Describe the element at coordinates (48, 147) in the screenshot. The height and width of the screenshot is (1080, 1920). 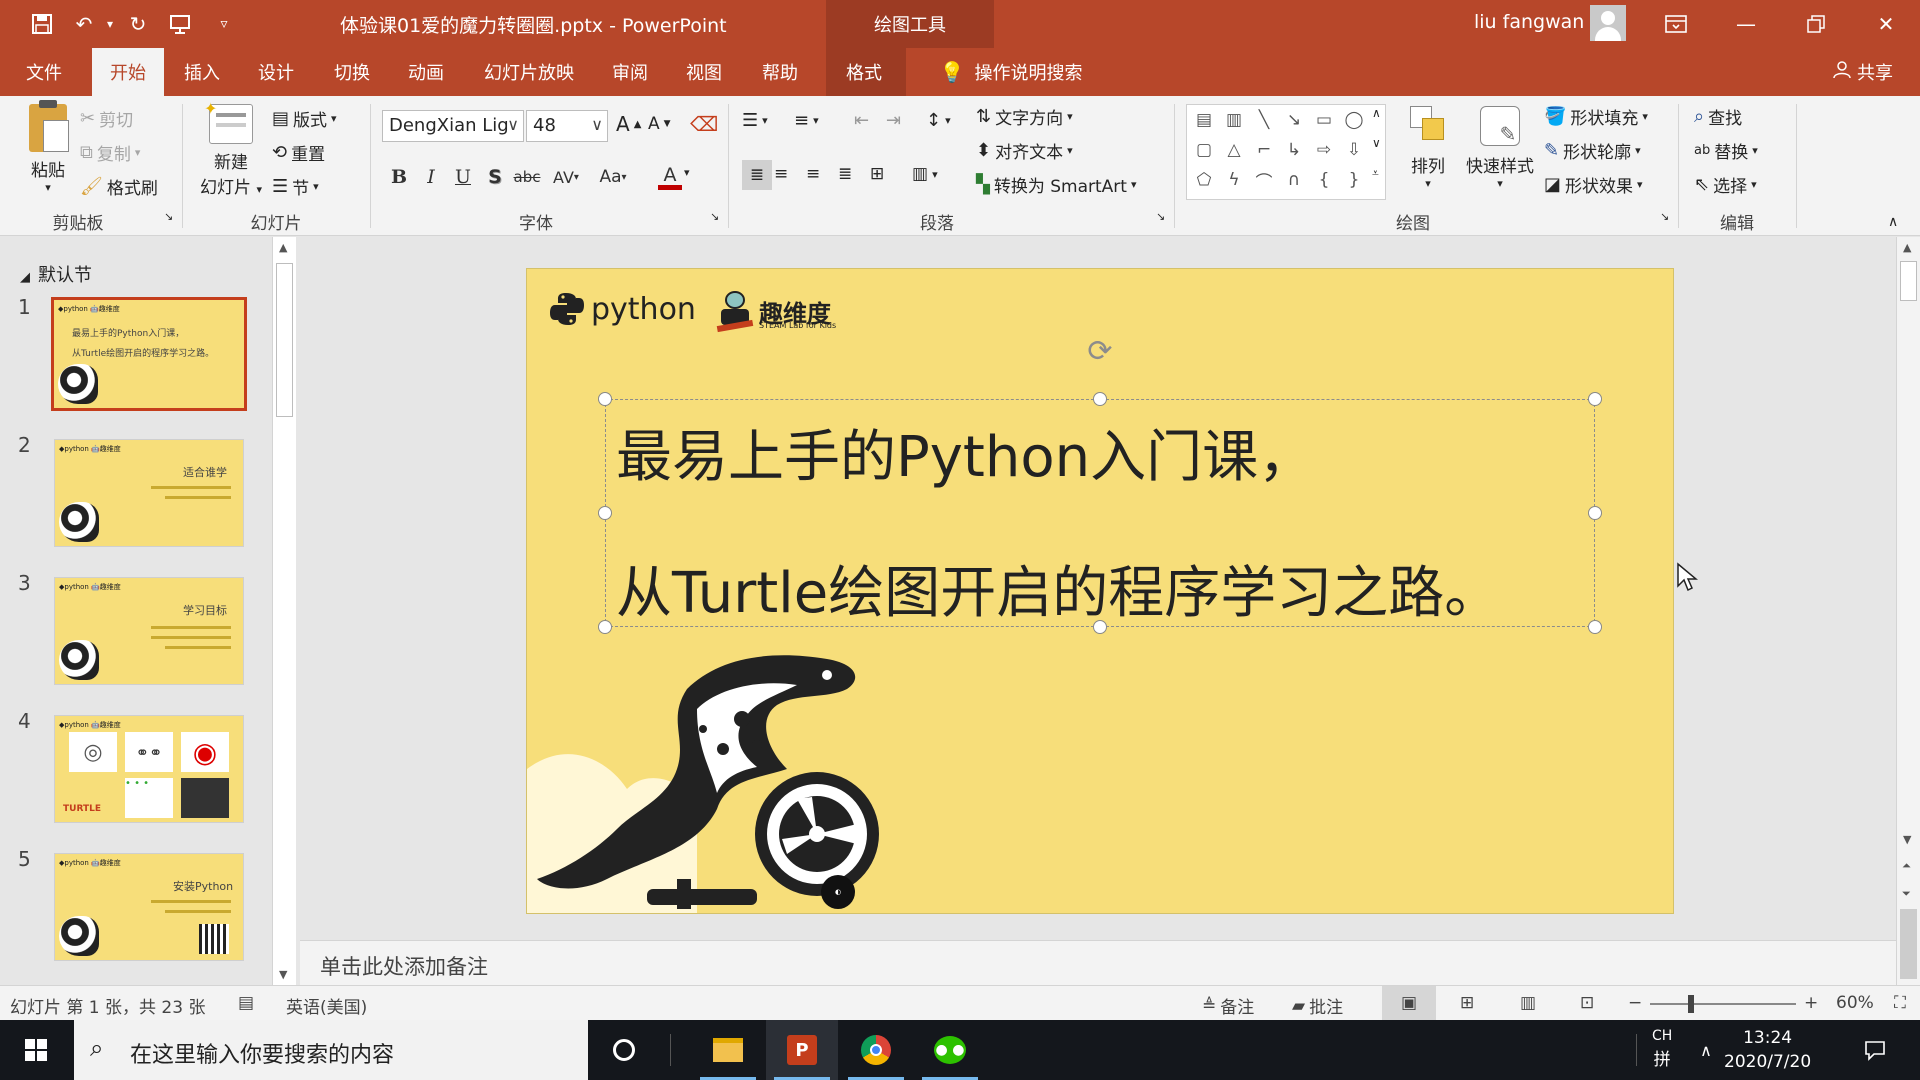
I see `paste-button: 粘贴 ▾` at that location.